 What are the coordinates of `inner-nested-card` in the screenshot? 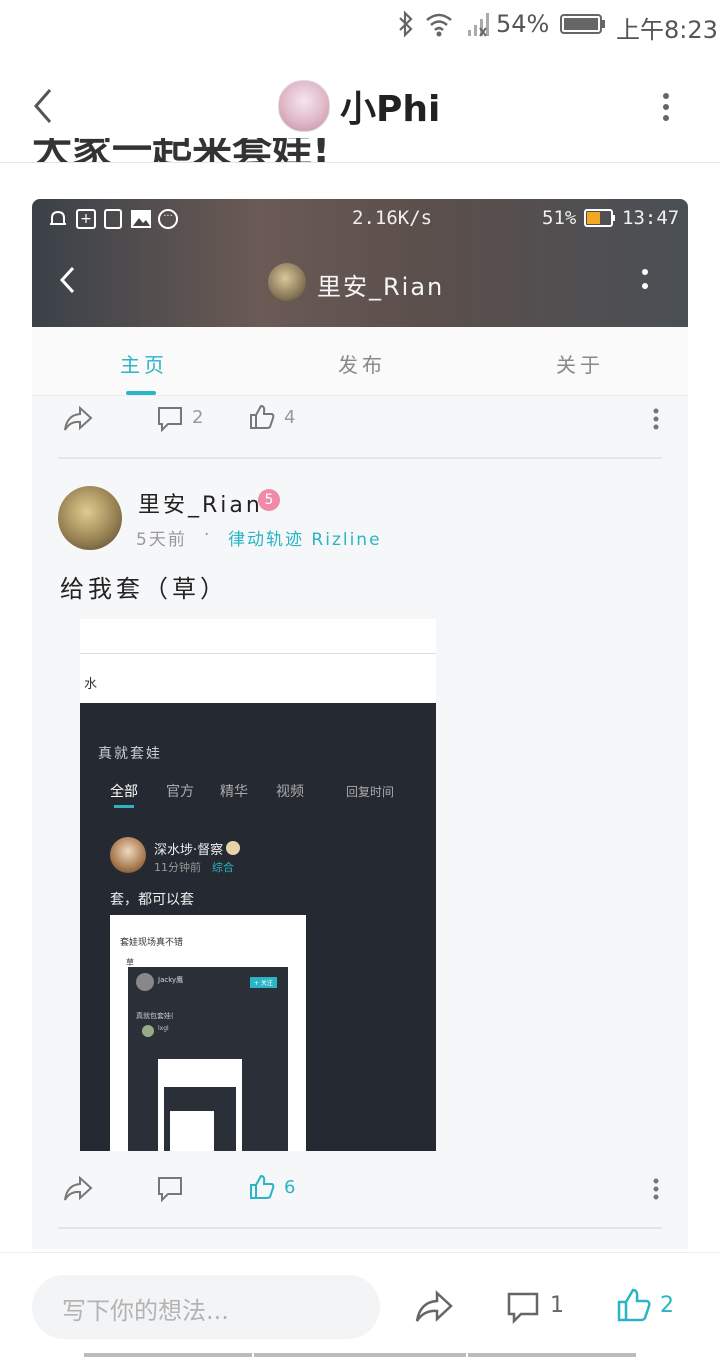 It's located at (200, 1105).